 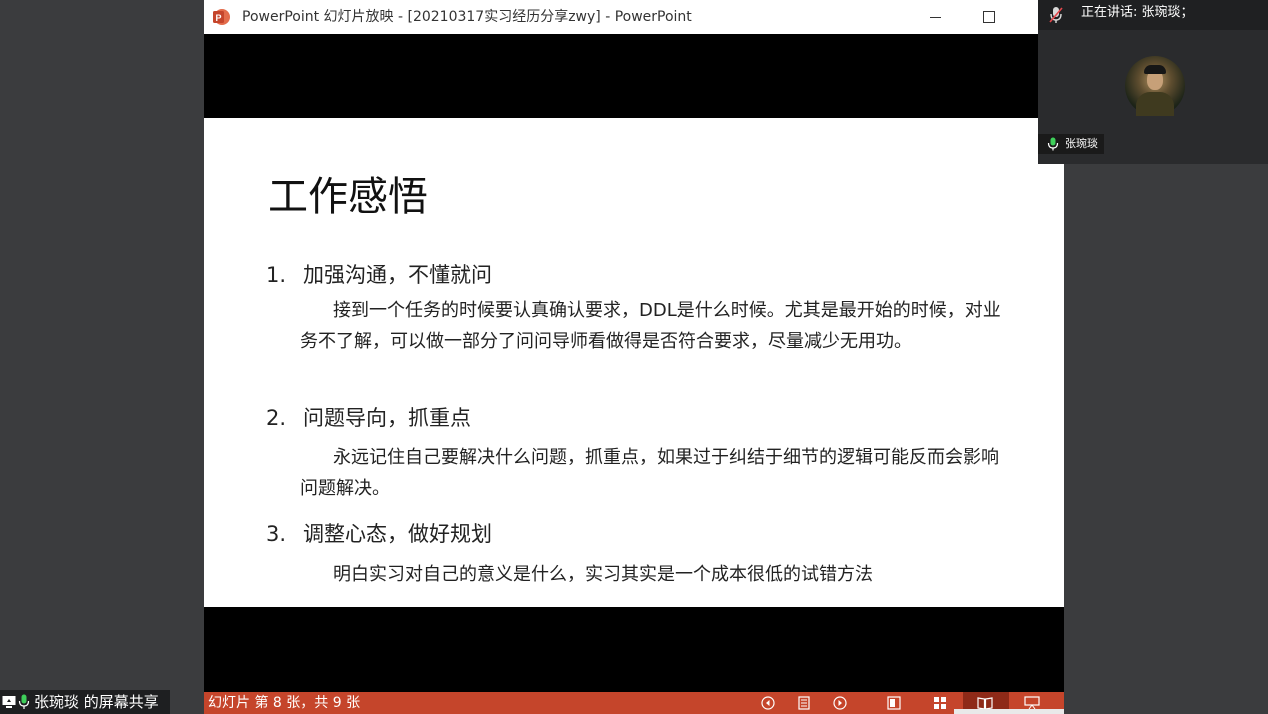 What do you see at coordinates (218, 18) in the screenshot?
I see `svg-text: P` at bounding box center [218, 18].